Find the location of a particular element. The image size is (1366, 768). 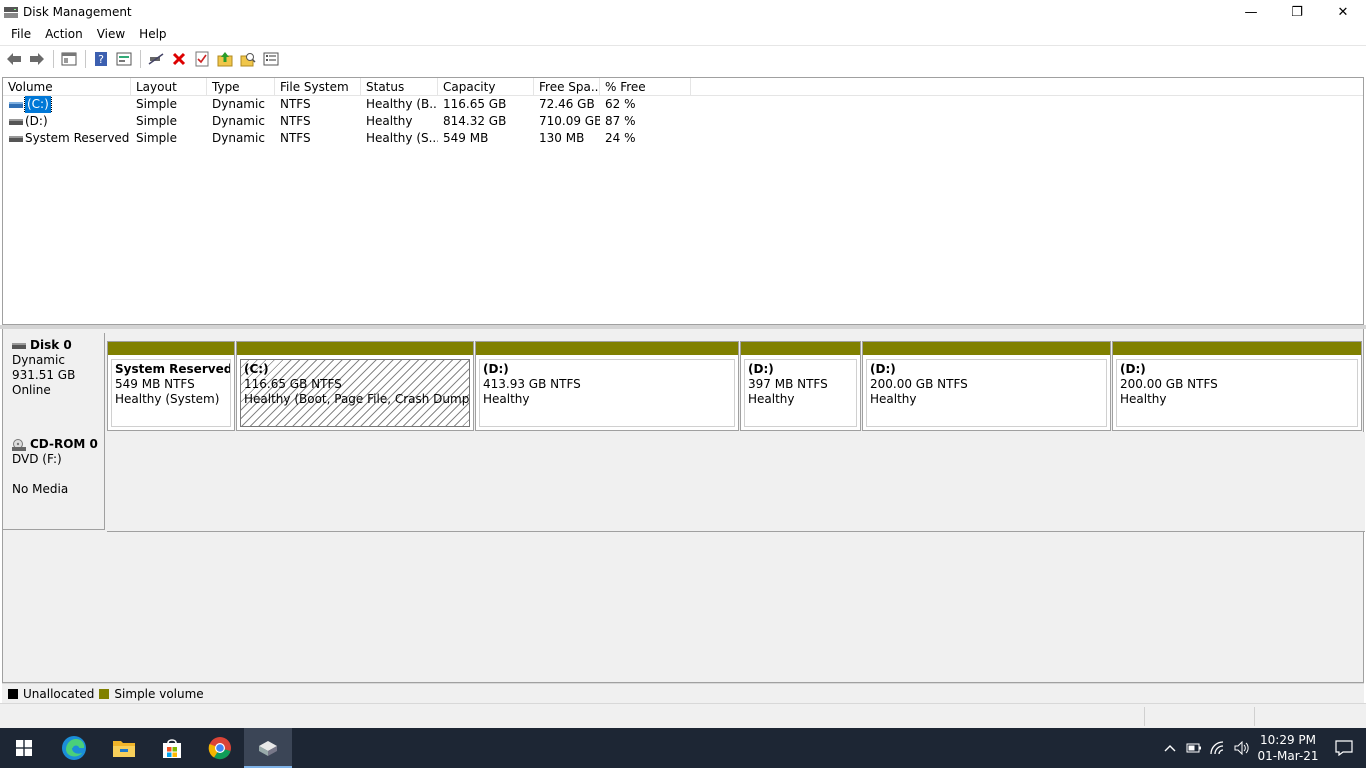

disk-type: DVD (F:) is located at coordinates (37, 459).